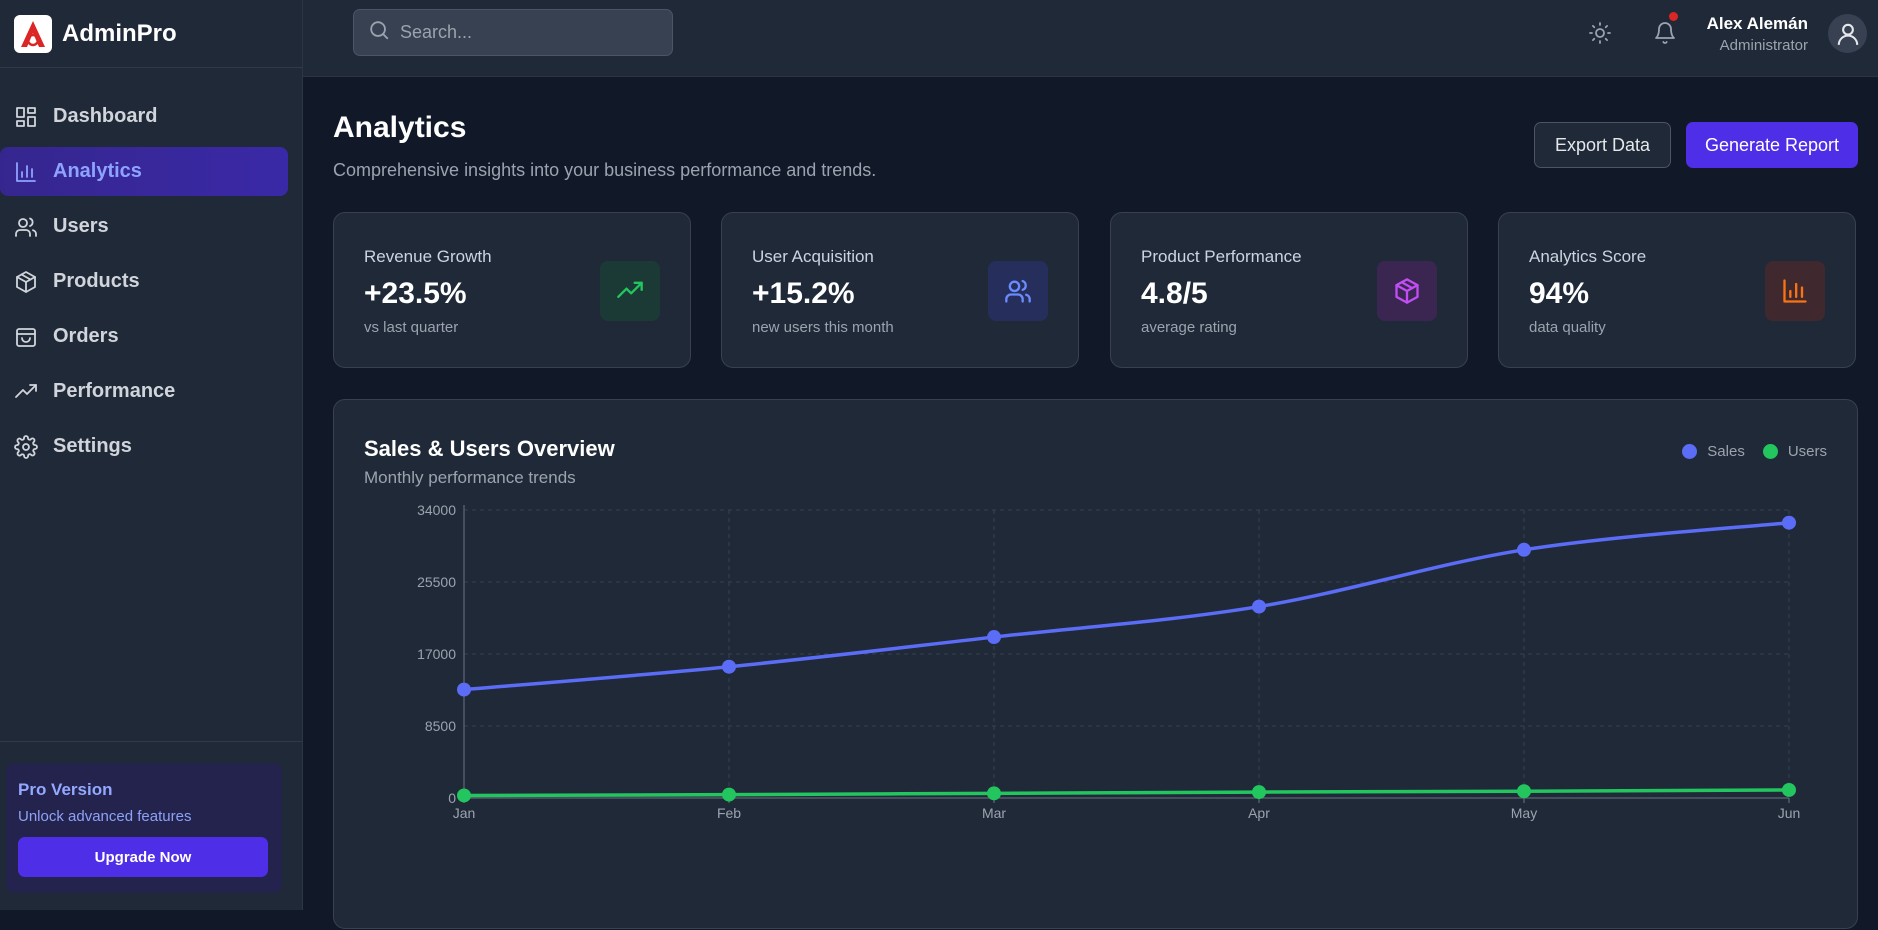 The height and width of the screenshot is (930, 1878). I want to click on brand: AdminPro, so click(151, 34).